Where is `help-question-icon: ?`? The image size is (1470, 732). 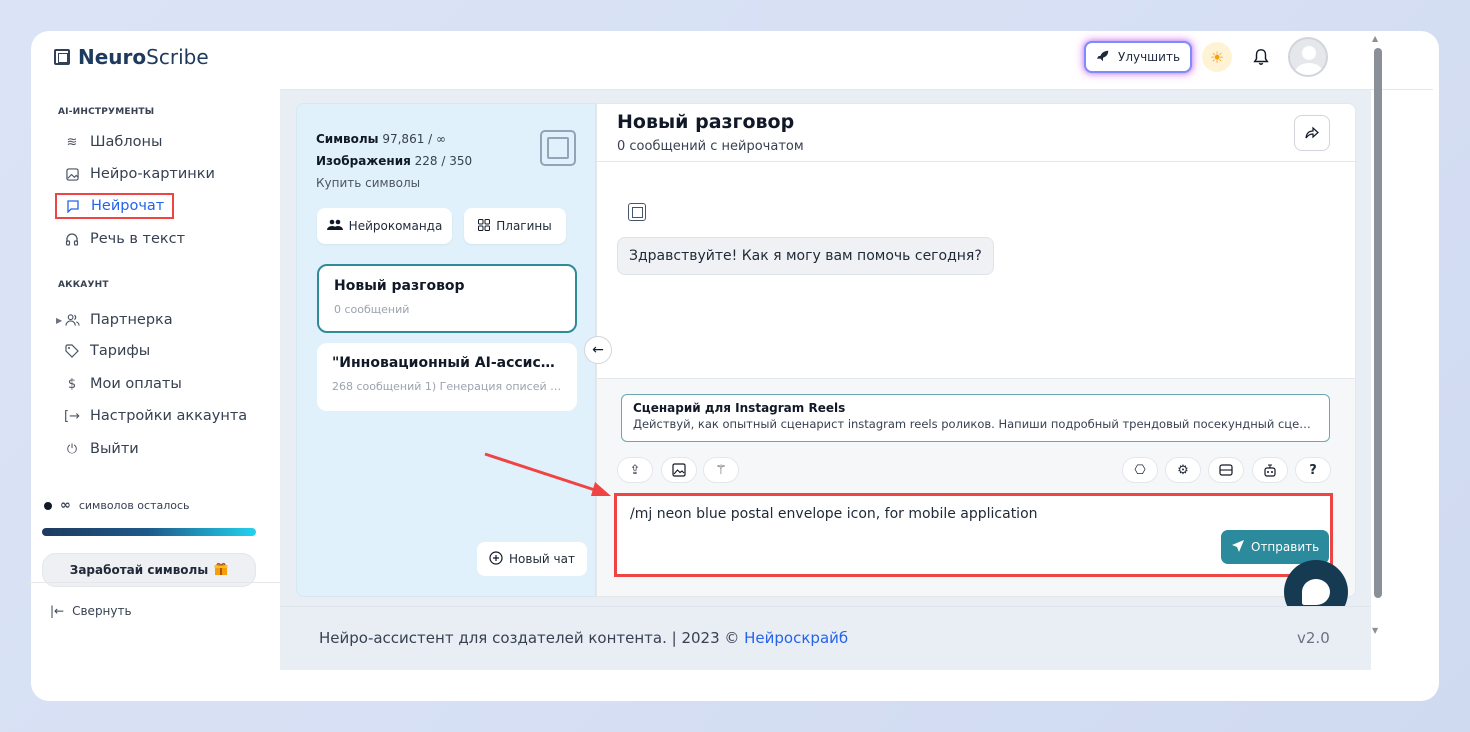
help-question-icon: ? is located at coordinates (1313, 470).